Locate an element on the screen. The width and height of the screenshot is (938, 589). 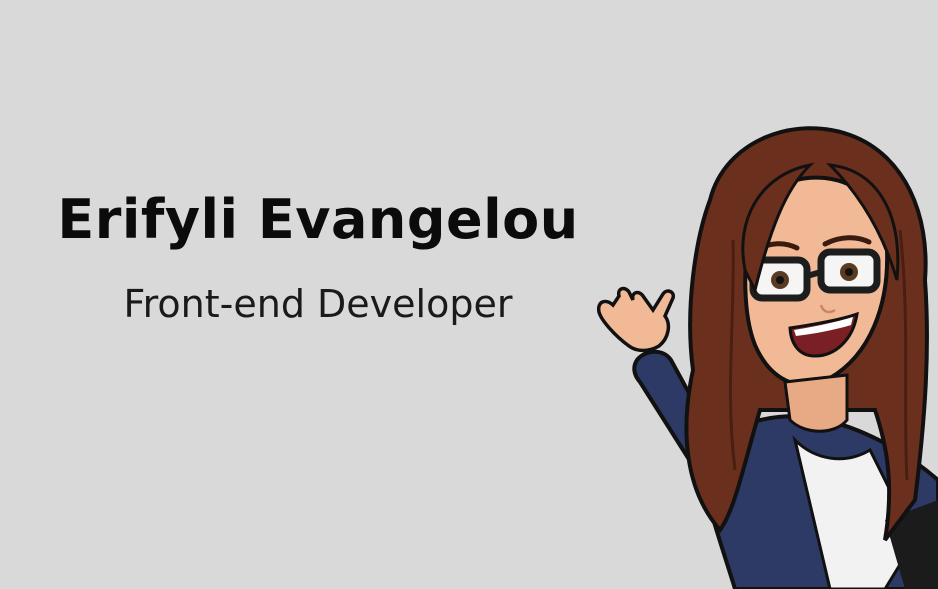
profile-name: Erifyli Evangelou is located at coordinates (318, 219).